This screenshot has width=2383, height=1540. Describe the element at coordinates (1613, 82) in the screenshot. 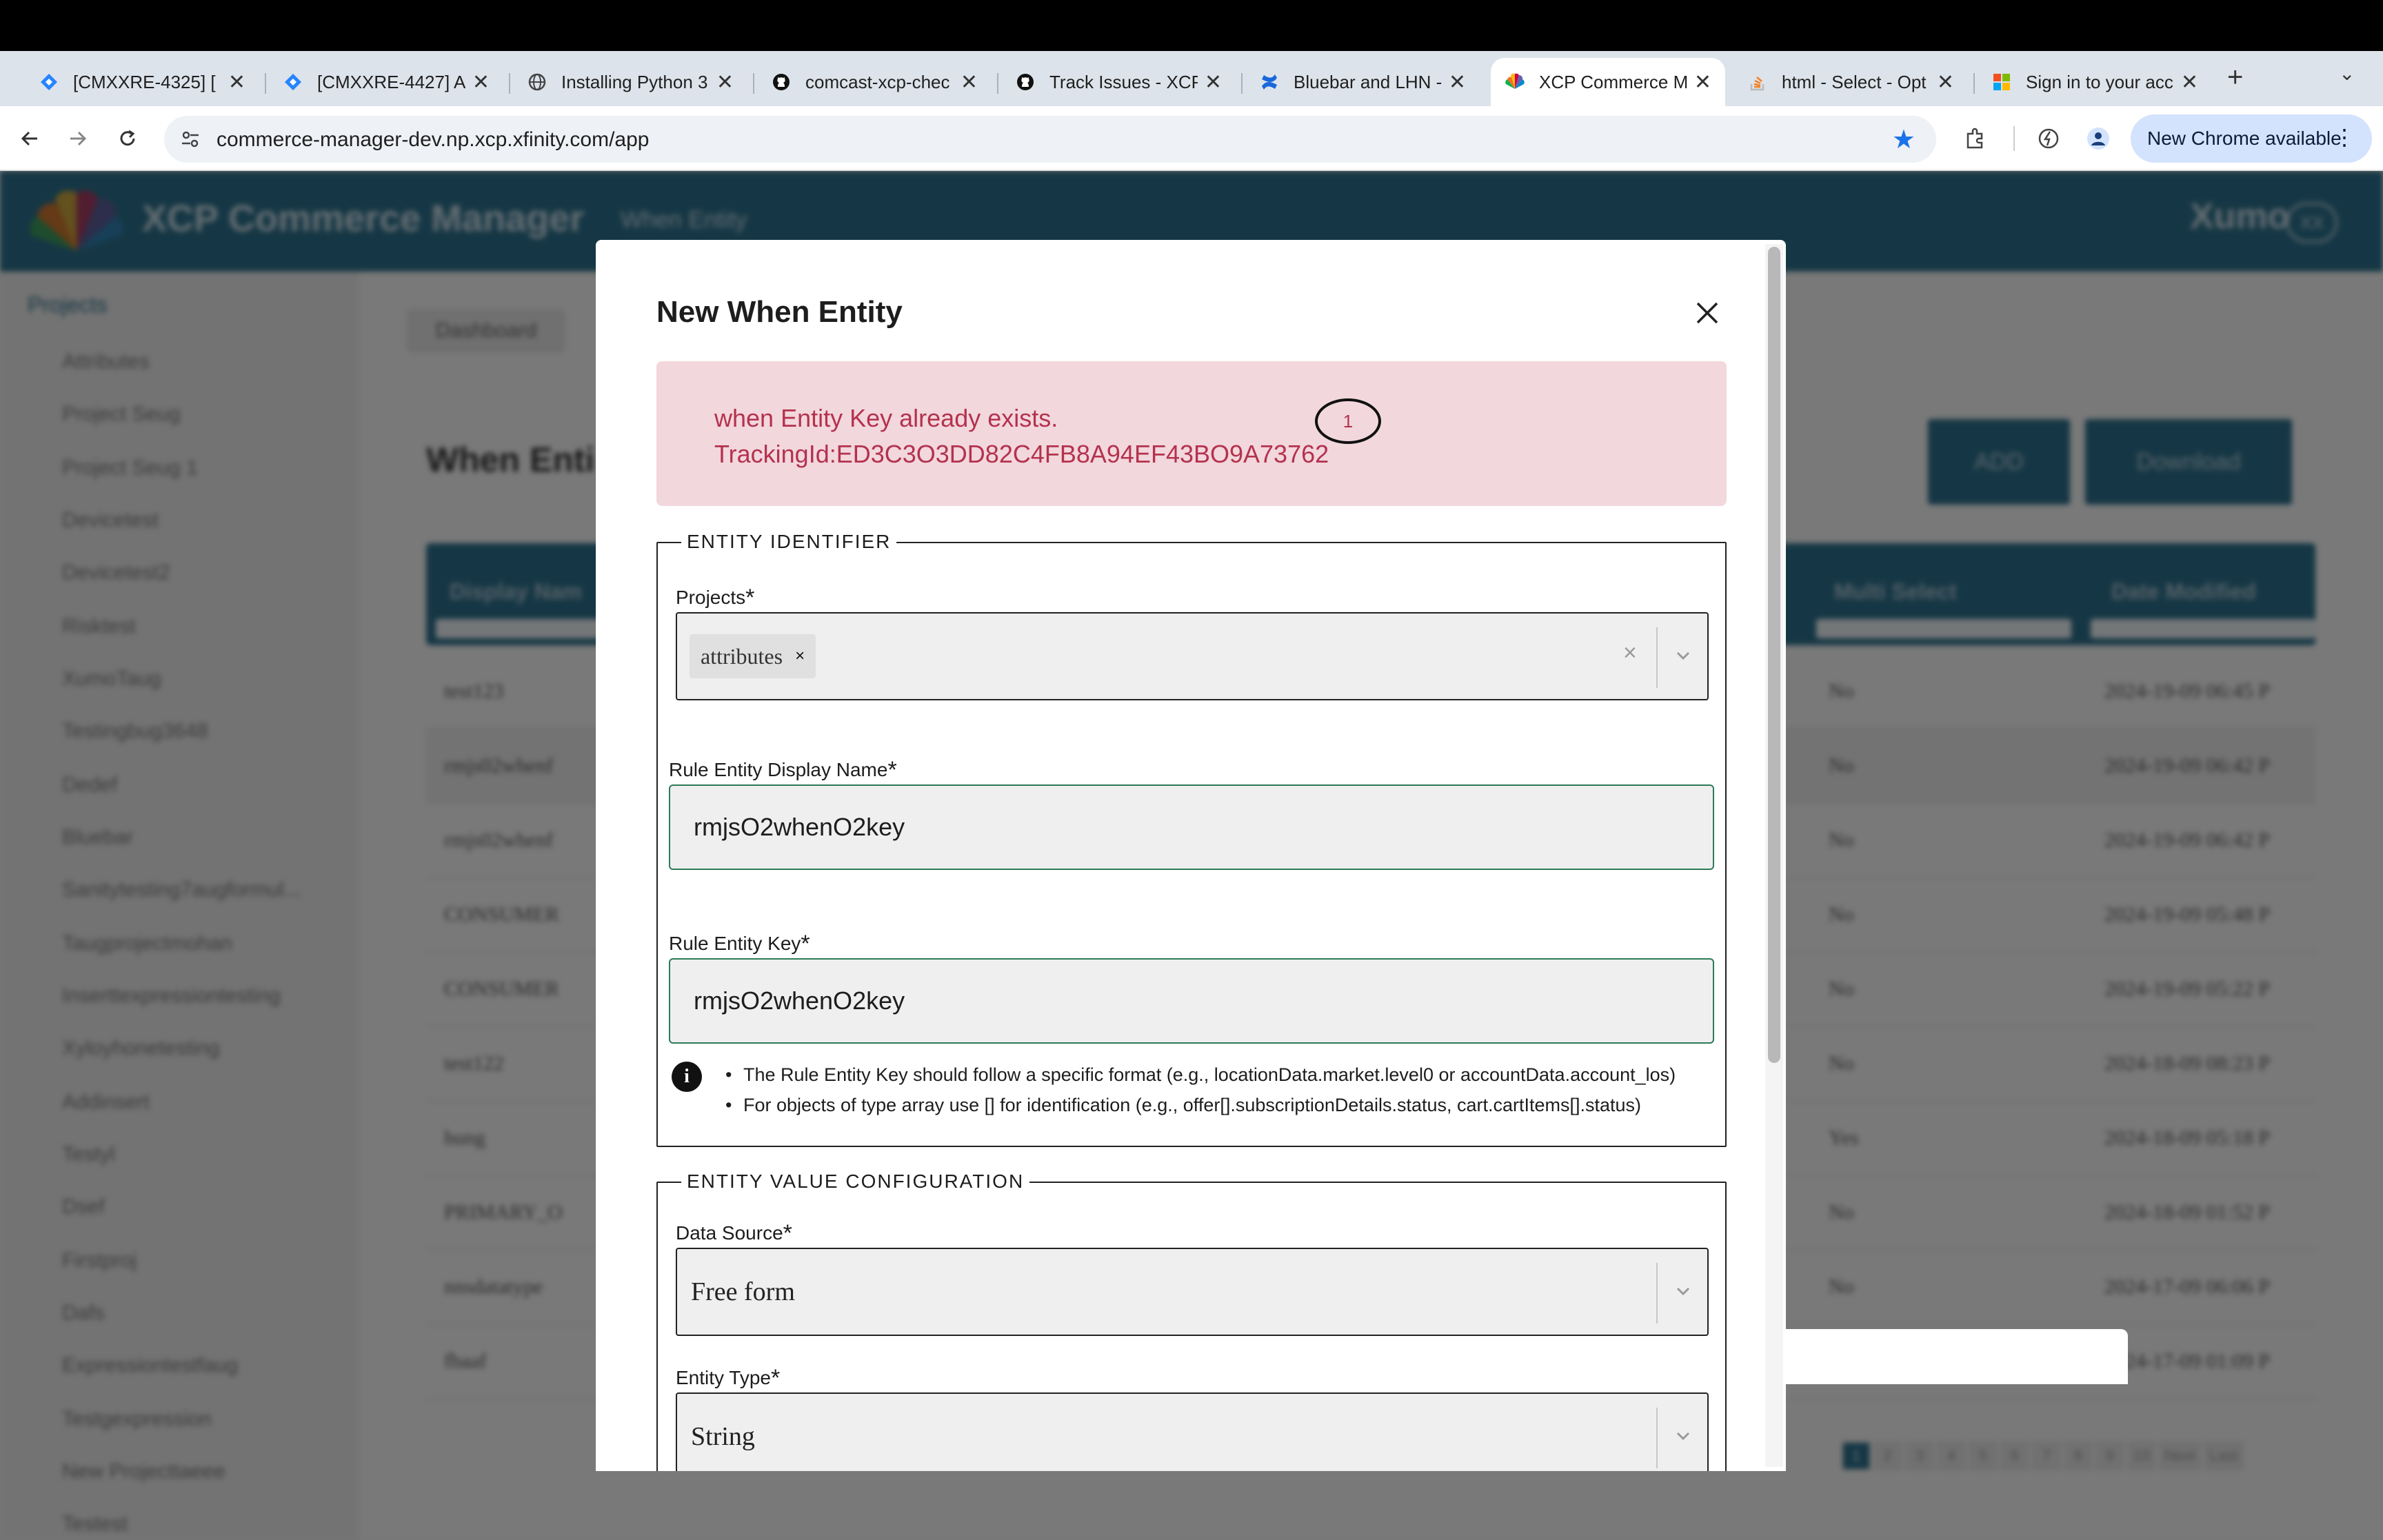

I see `tab-label: XCP Commerce M` at that location.